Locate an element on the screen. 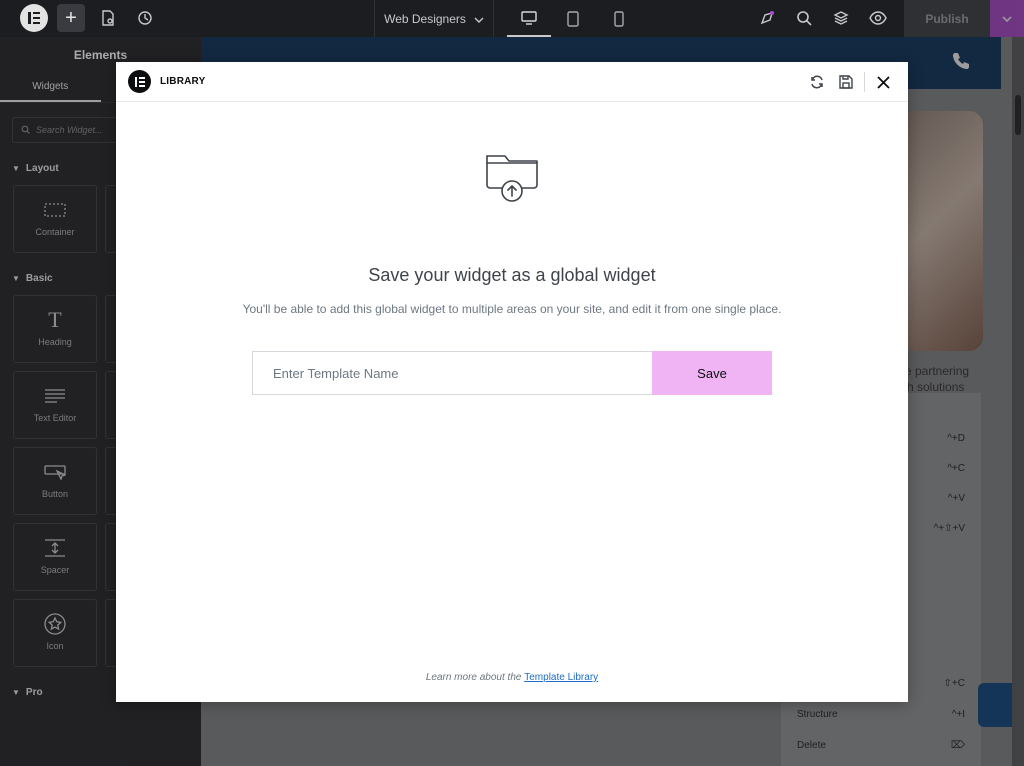  site-selector: Web Designers is located at coordinates (434, 18).